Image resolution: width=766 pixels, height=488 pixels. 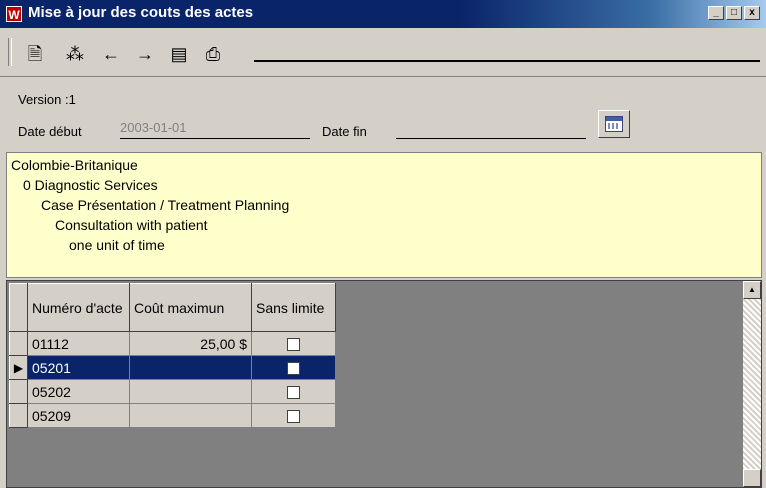 I want to click on open-document-icon: 🗎, so click(x=35, y=54).